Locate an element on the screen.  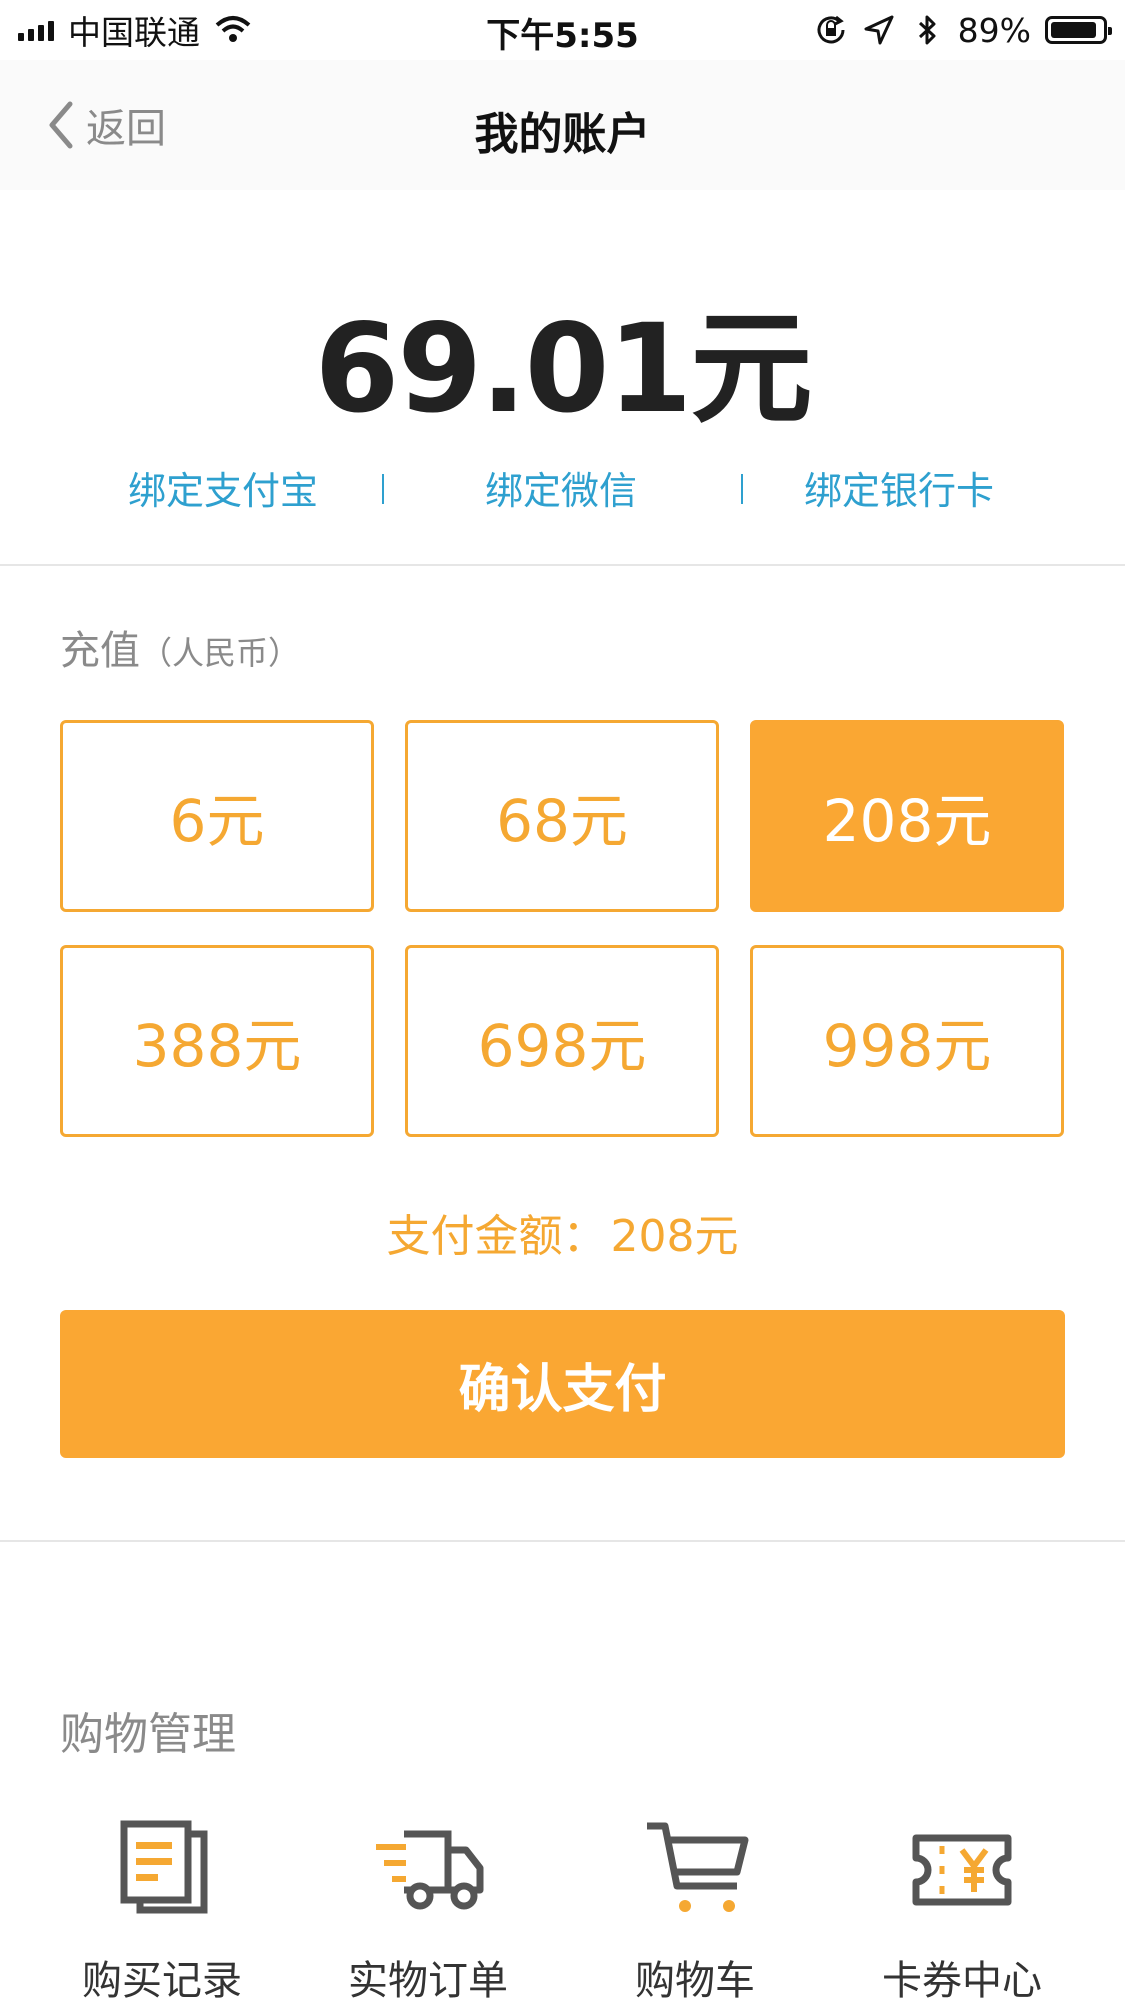
account-balance: 69.01元 is located at coordinates (563, 369).